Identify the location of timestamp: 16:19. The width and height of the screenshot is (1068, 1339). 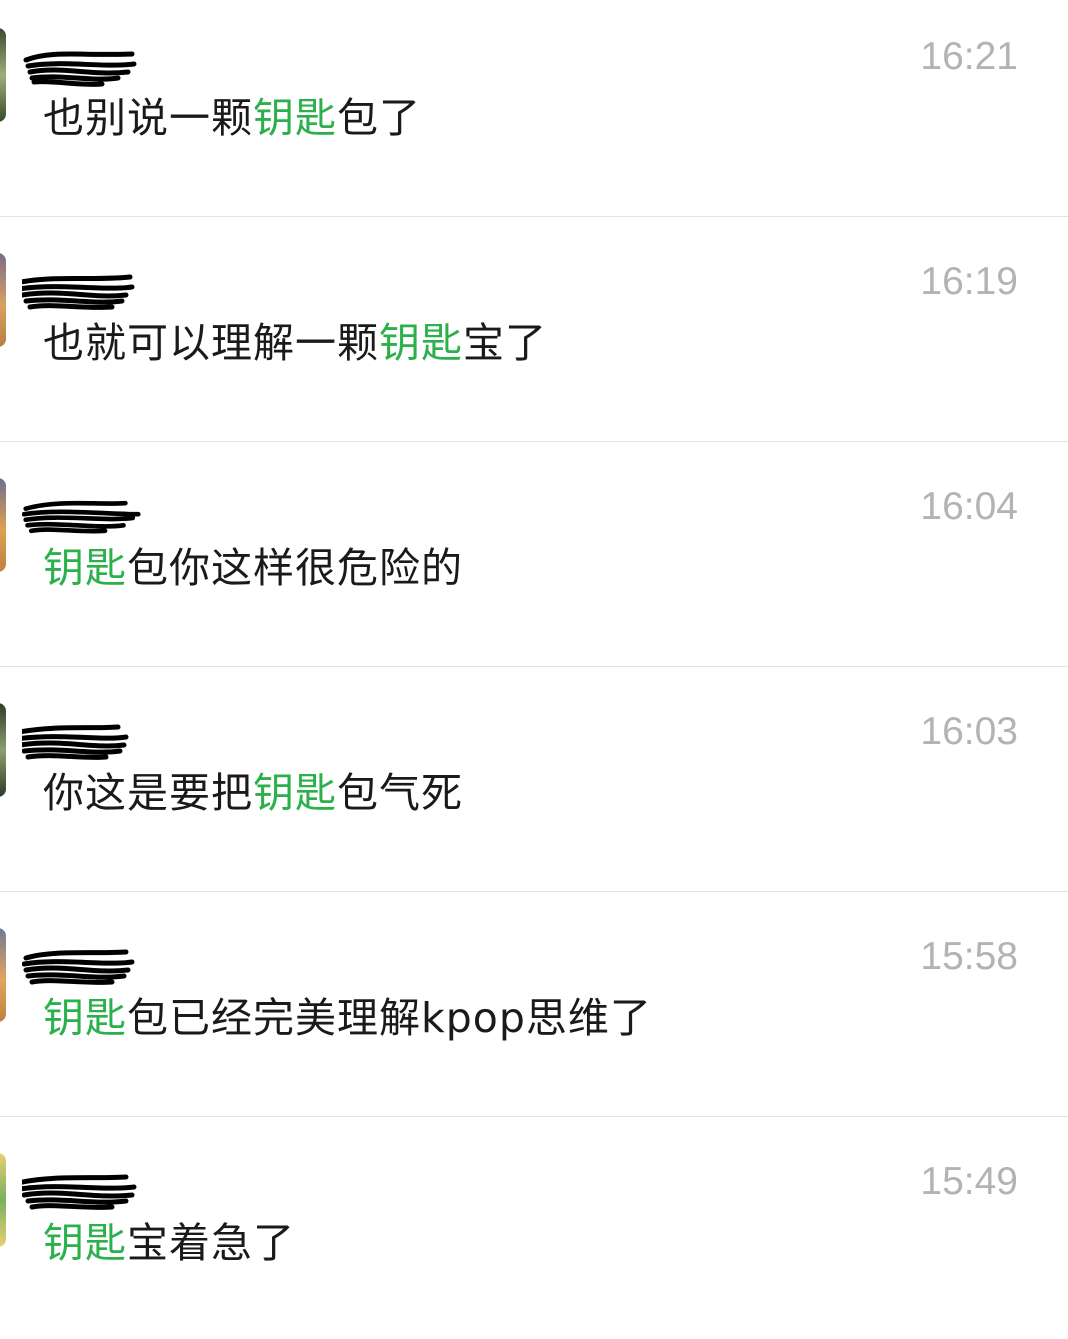
(969, 281).